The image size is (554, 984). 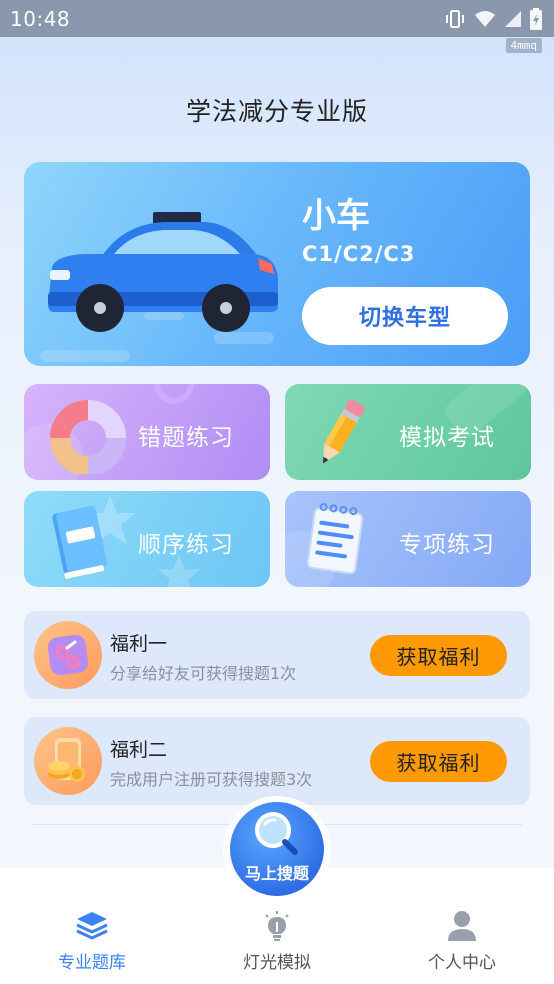 I want to click on switch-vehicle-button: 切换车型, so click(x=405, y=316).